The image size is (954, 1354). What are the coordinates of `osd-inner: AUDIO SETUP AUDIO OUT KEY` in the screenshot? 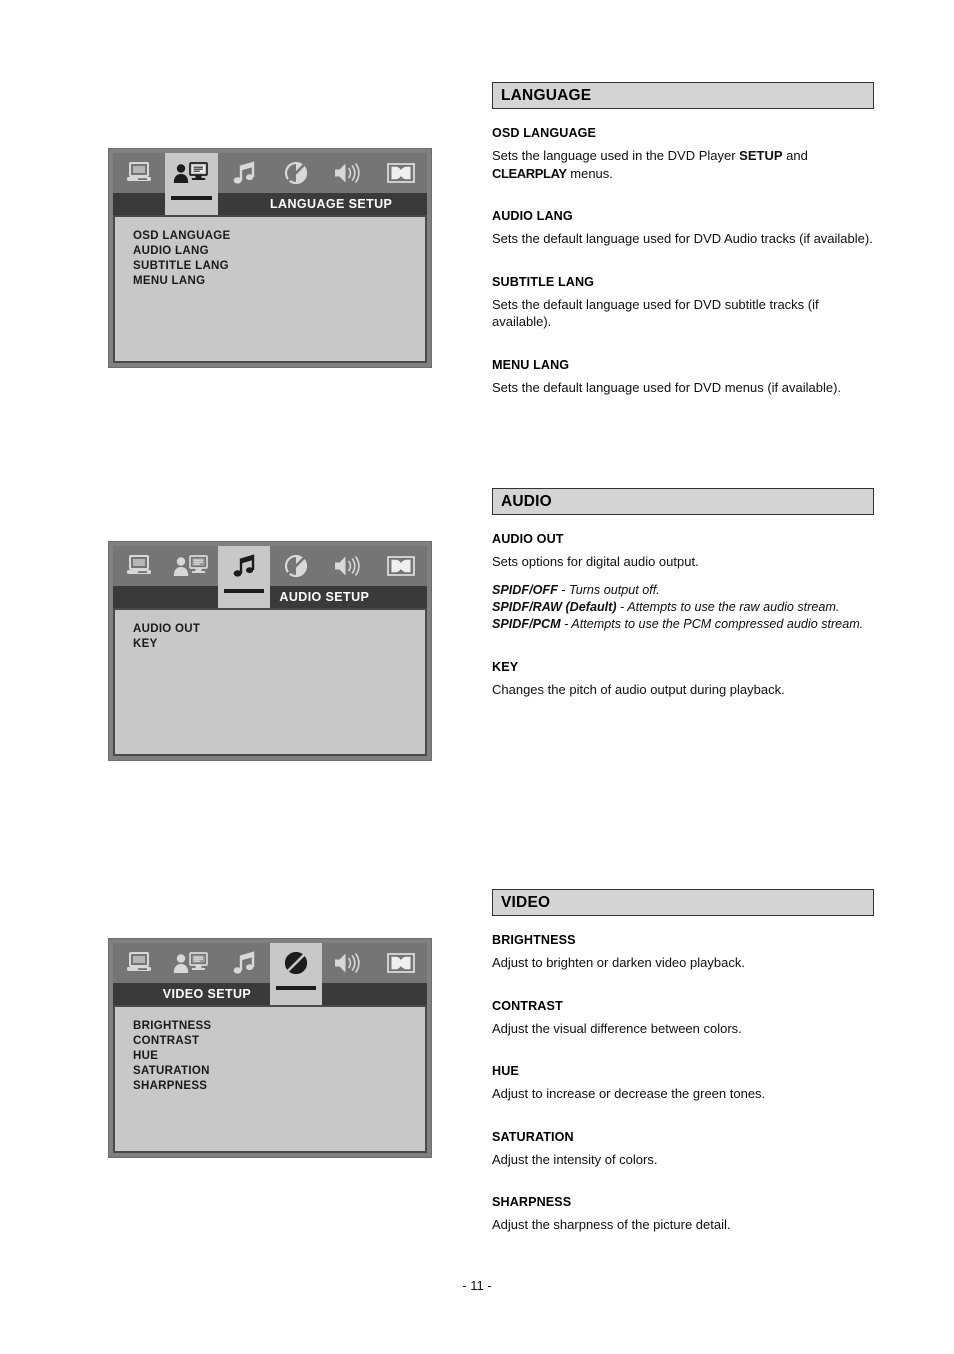 It's located at (270, 651).